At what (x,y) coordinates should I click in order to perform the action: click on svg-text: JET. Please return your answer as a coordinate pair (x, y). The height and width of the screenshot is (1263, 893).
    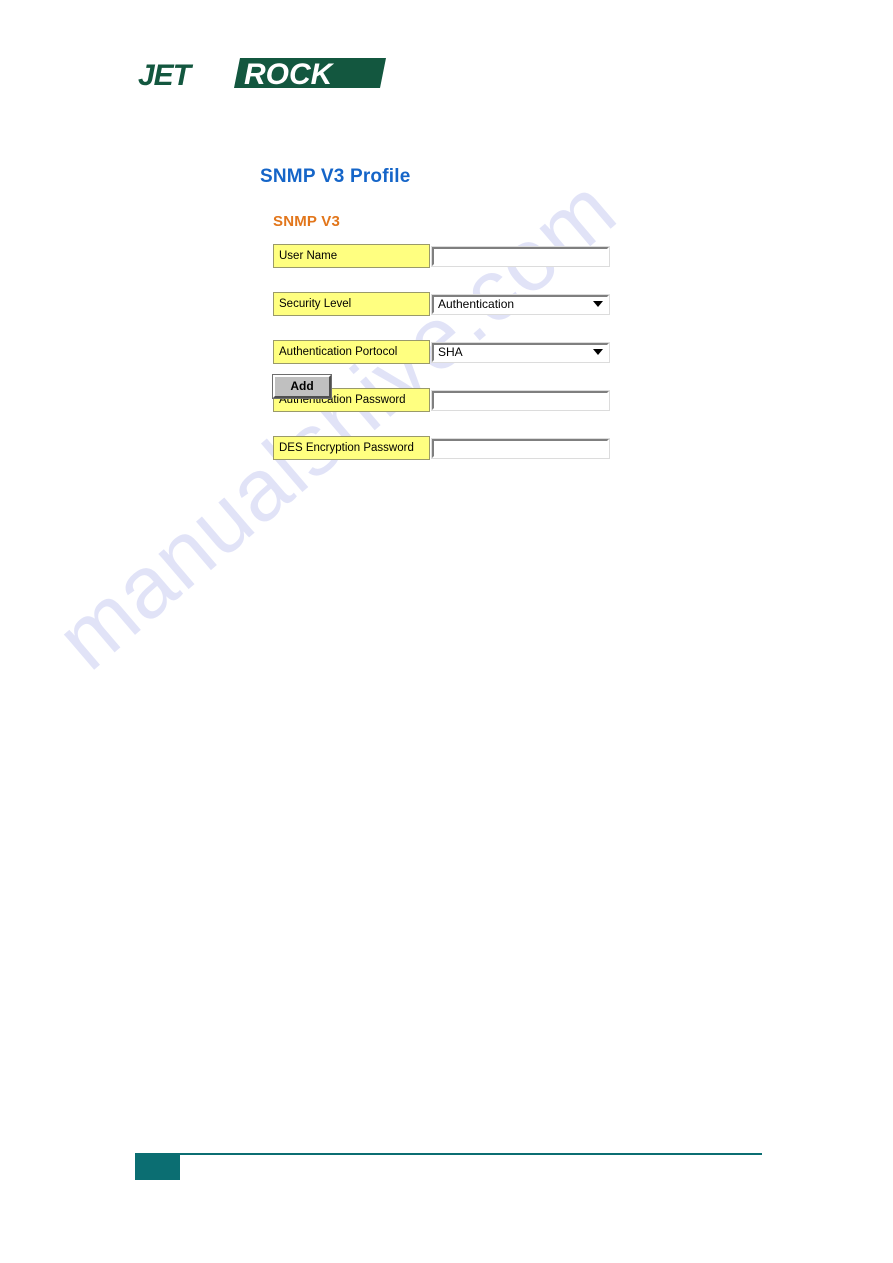
    Looking at the image, I should click on (166, 75).